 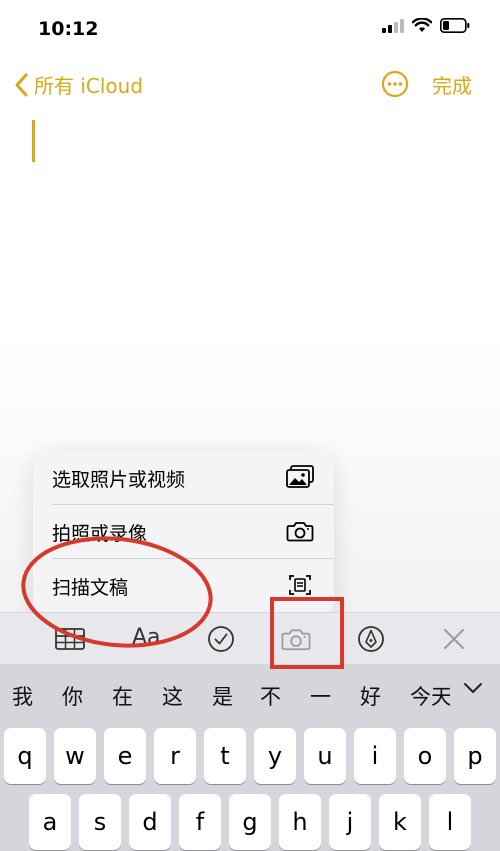 I want to click on back-button: 所有 iCloud, so click(x=78, y=84).